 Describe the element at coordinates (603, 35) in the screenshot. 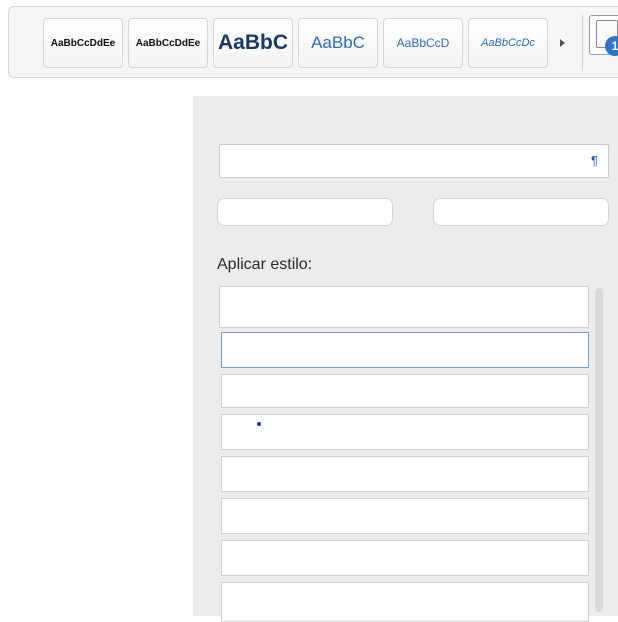

I see `styles-pane-button: 1` at that location.